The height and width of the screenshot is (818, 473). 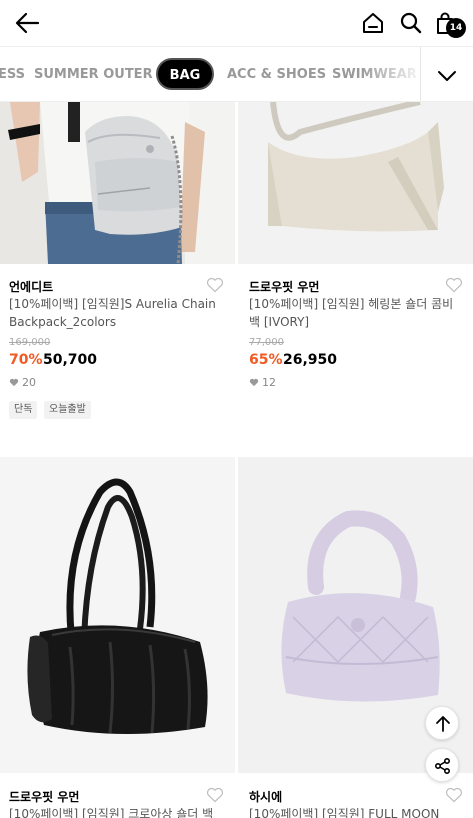 I want to click on product-1-brand: 언에디트, so click(x=31, y=286).